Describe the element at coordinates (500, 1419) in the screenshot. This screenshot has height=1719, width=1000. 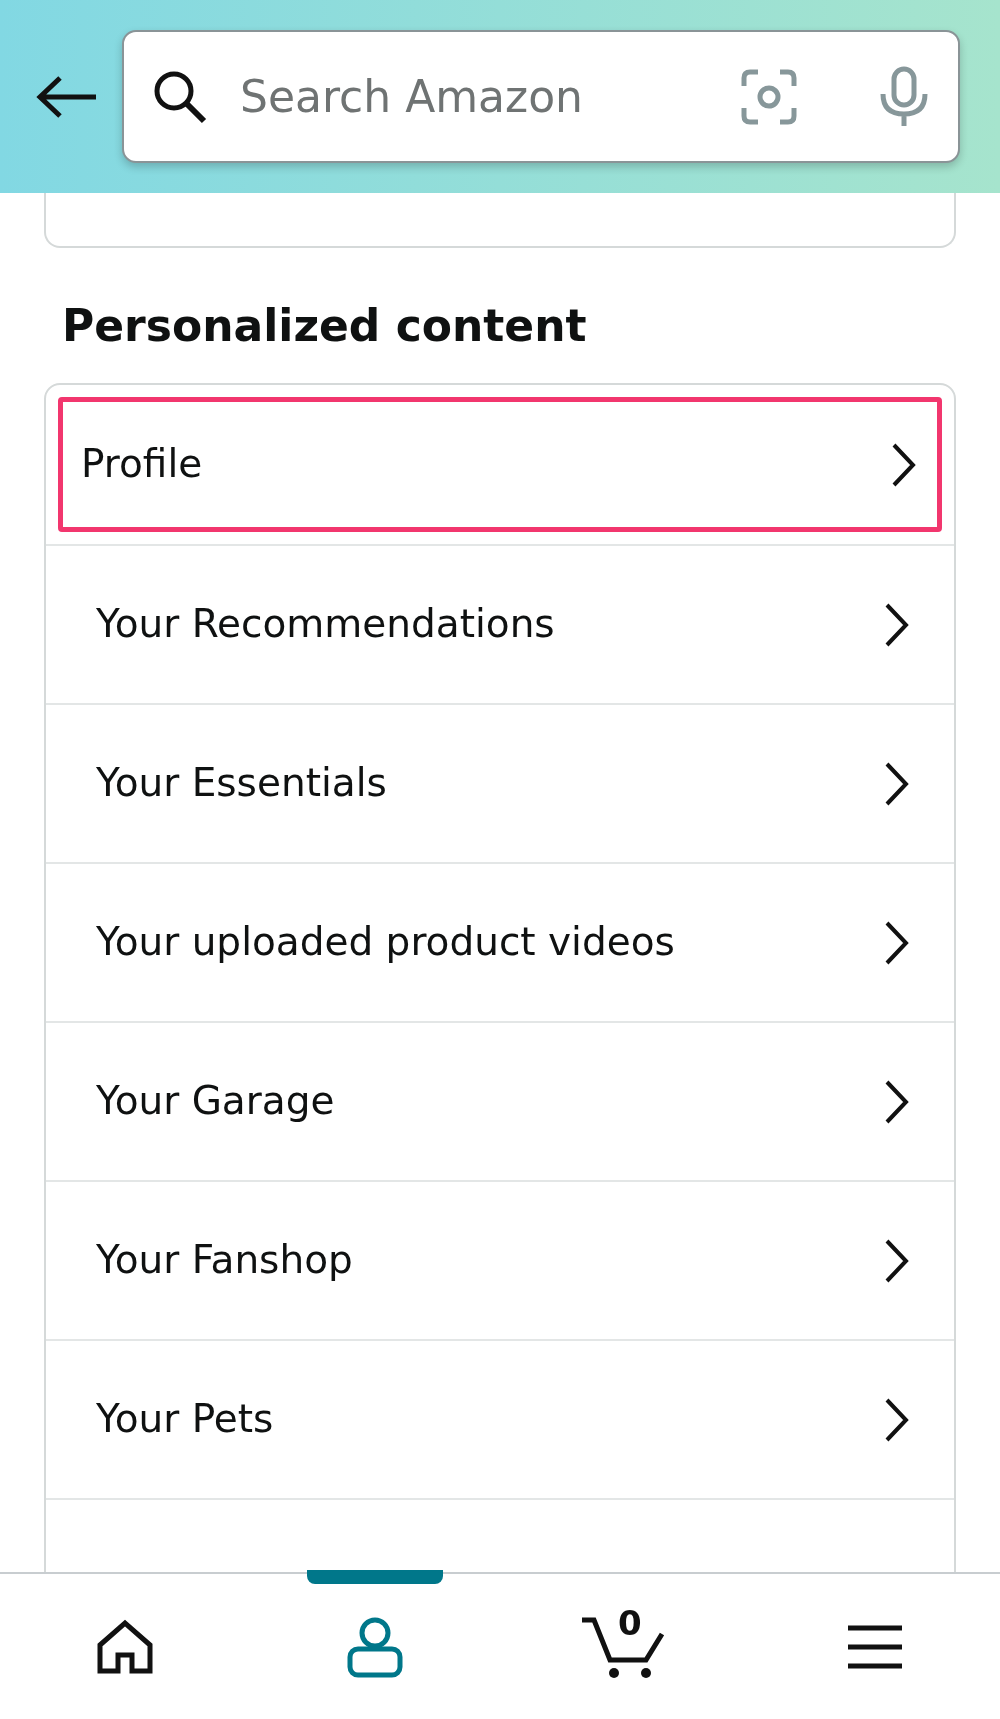
I see `menu-item: Your Pets` at that location.